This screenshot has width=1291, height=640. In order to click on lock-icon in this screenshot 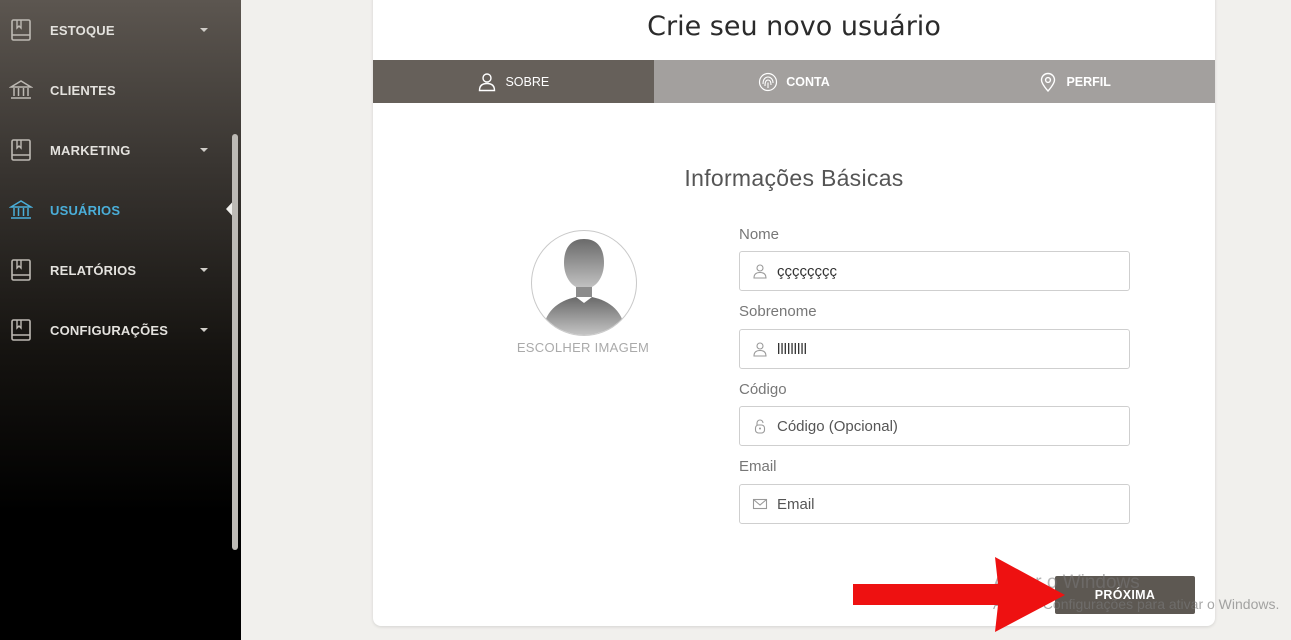, I will do `click(760, 426)`.